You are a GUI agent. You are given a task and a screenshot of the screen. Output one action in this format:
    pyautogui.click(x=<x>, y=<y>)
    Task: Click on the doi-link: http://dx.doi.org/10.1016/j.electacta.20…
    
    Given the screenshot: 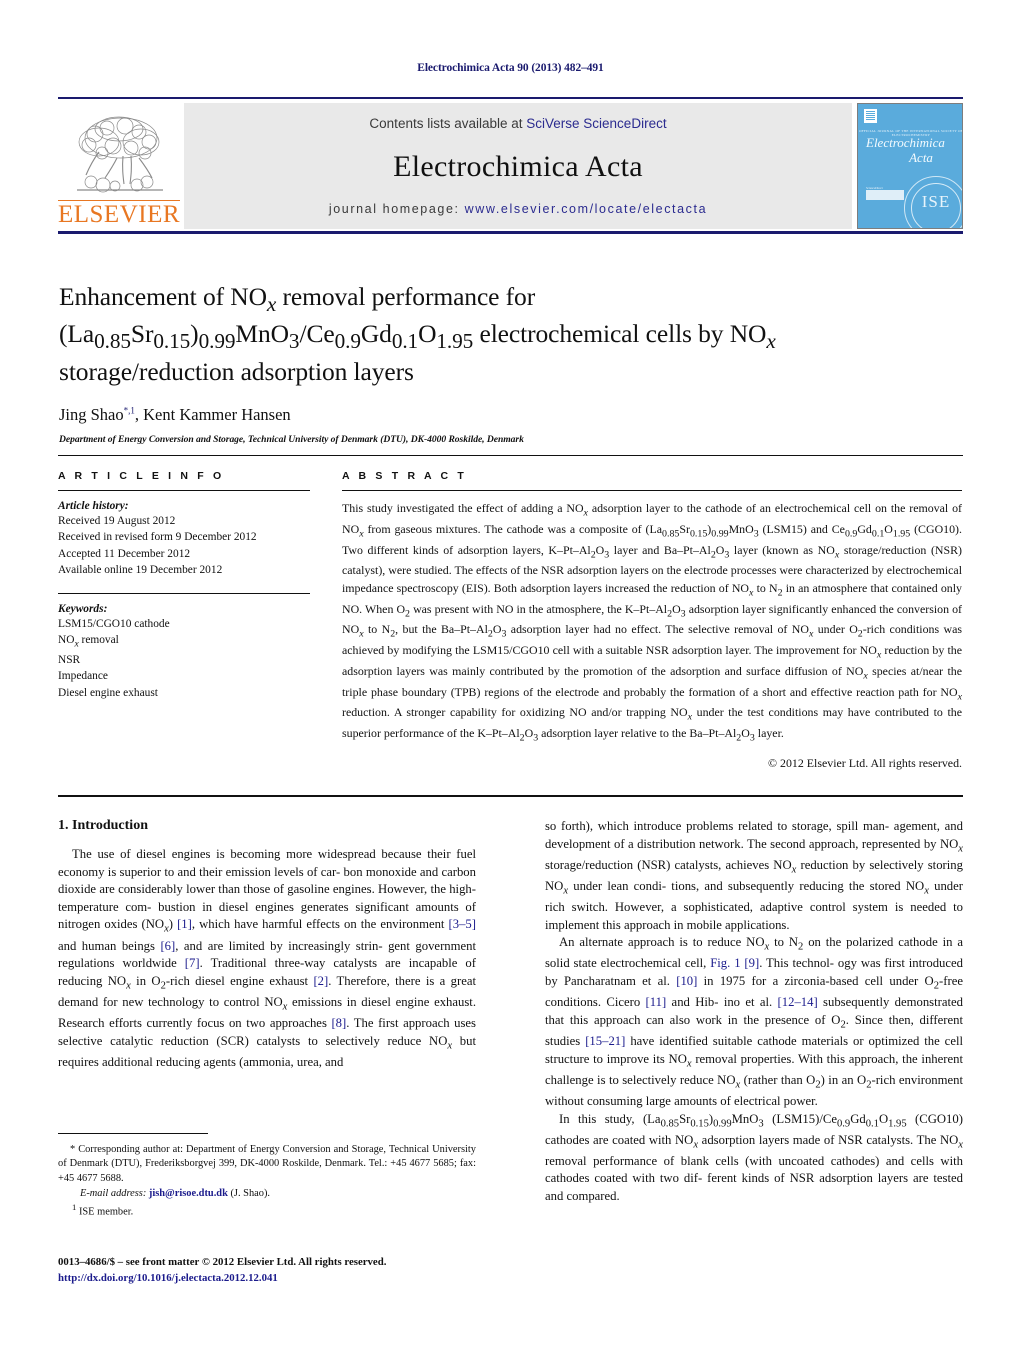 What is the action you would take?
    pyautogui.click(x=308, y=1279)
    